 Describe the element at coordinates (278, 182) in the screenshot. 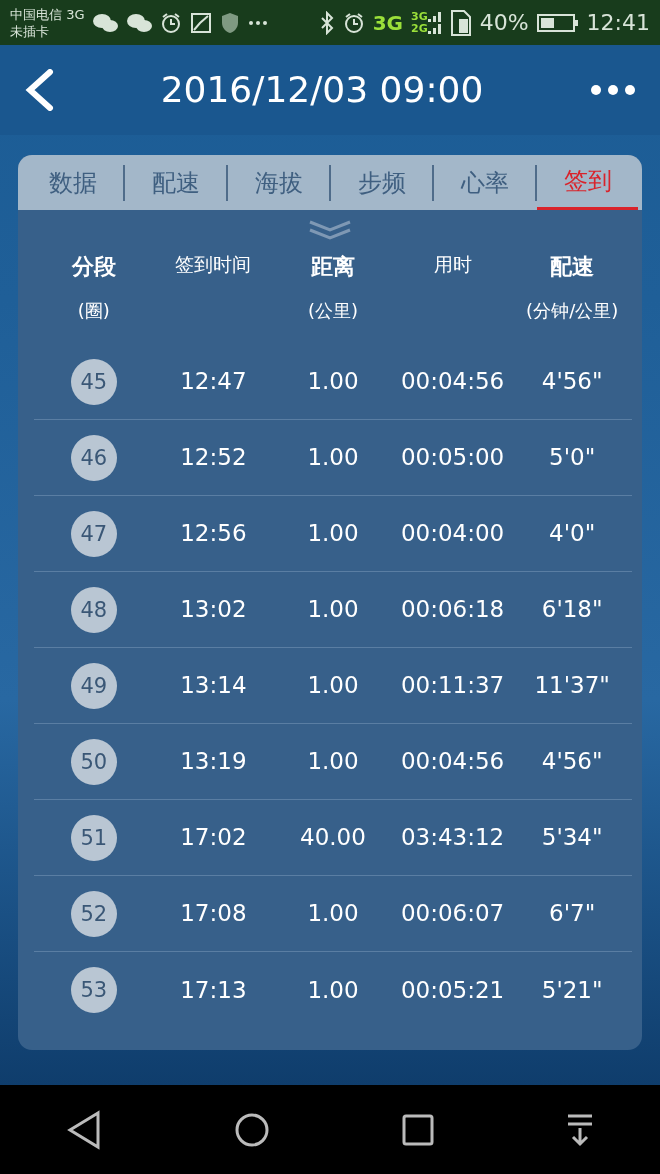

I see `tab: 海拔` at that location.